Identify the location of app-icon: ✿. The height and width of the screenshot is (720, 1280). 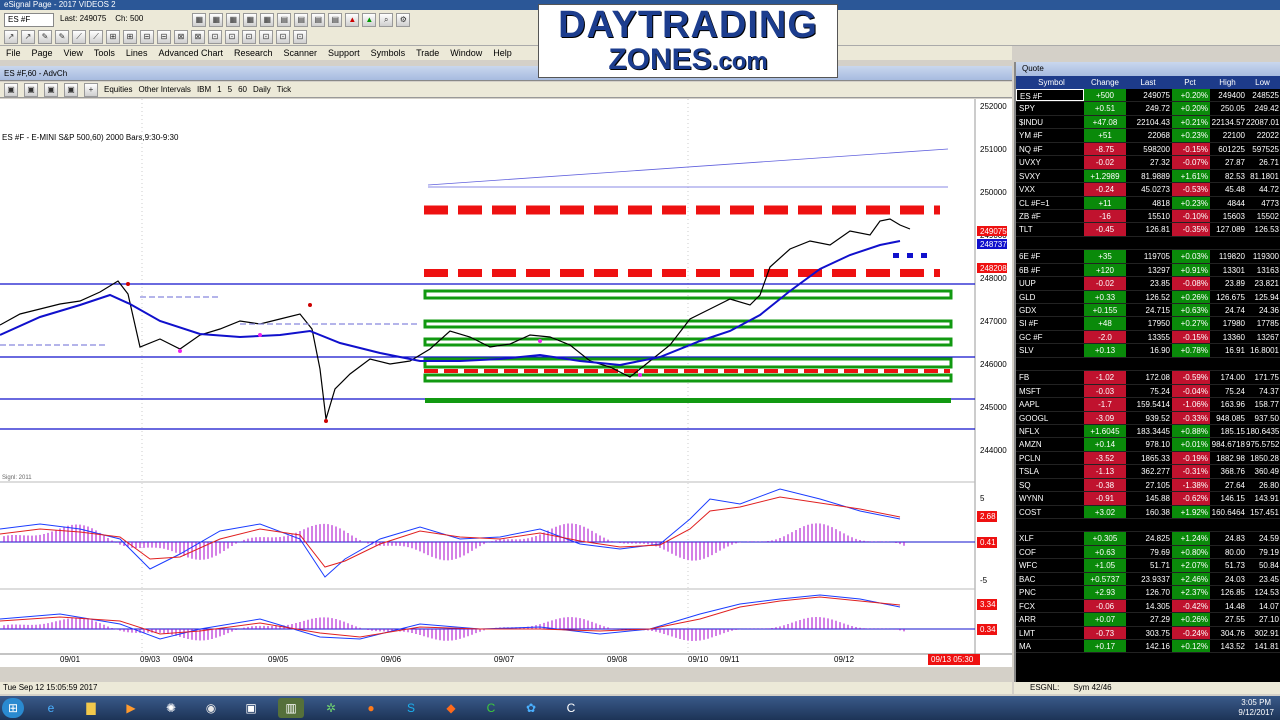
(531, 708).